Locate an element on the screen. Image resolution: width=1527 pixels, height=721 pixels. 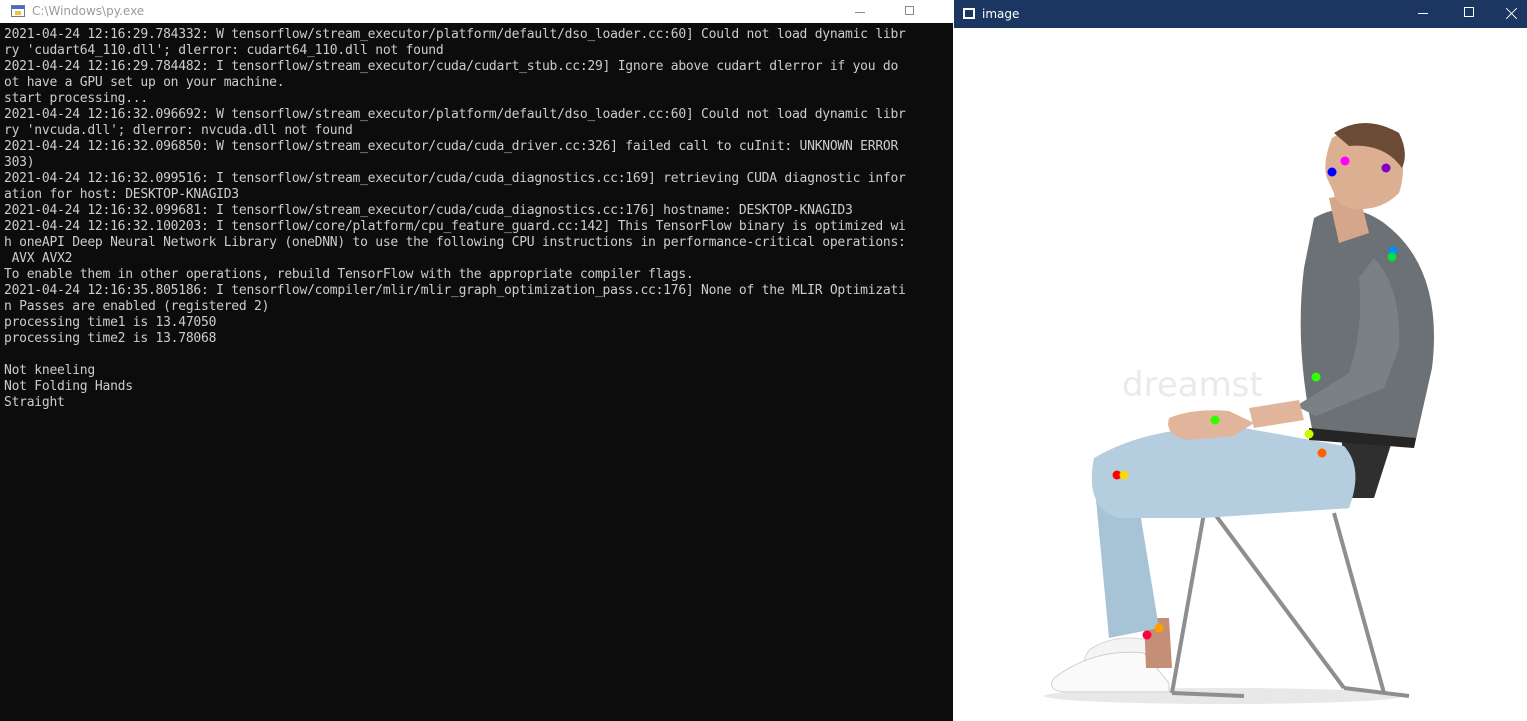
keypoint-knee-left is located at coordinates (1124, 475).